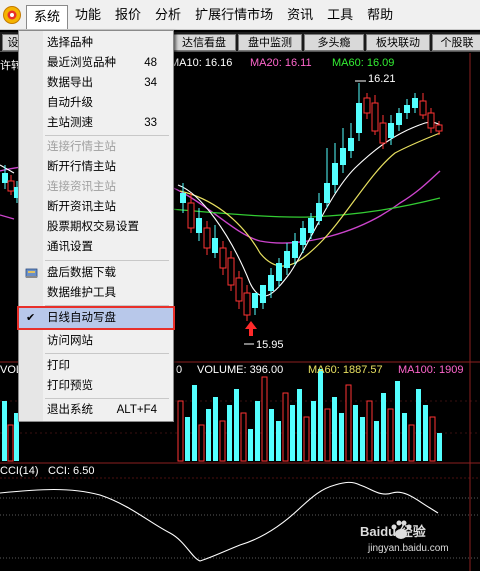 Image resolution: width=480 pixels, height=571 pixels. What do you see at coordinates (345, 370) in the screenshot?
I see `volume-ma60-label: MA60: 1887.57` at bounding box center [345, 370].